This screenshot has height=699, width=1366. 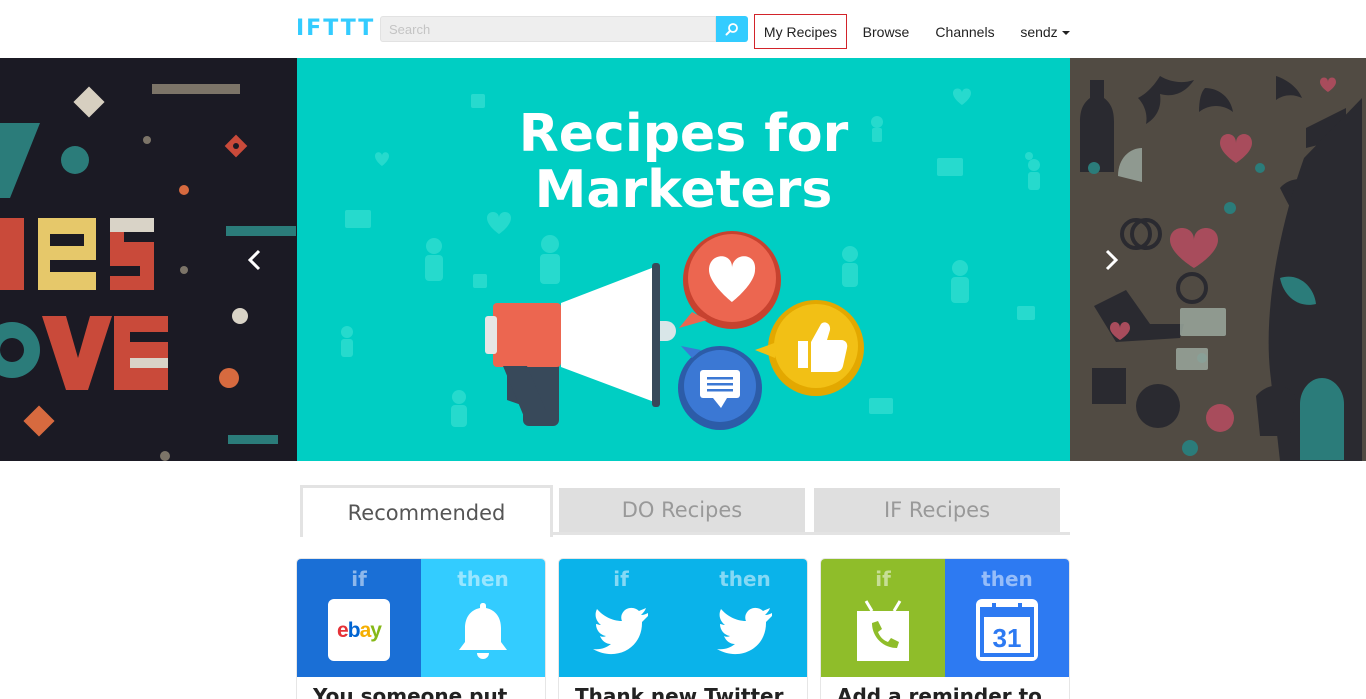 What do you see at coordinates (1065, 32) in the screenshot?
I see `chevron-down-icon` at bounding box center [1065, 32].